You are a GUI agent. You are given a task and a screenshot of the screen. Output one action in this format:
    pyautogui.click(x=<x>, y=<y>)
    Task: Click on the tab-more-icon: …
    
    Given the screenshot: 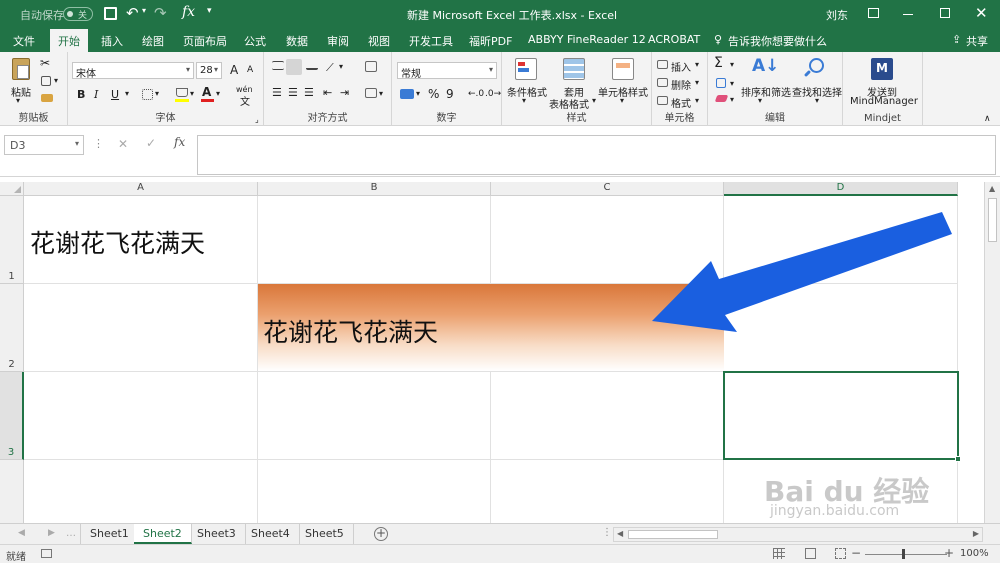 What is the action you would take?
    pyautogui.click(x=71, y=533)
    